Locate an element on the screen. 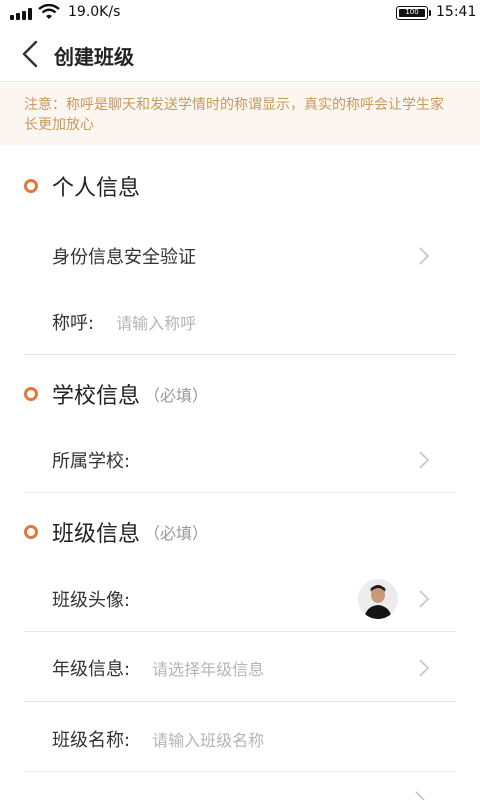 The height and width of the screenshot is (800, 480). signal-icon is located at coordinates (21, 14).